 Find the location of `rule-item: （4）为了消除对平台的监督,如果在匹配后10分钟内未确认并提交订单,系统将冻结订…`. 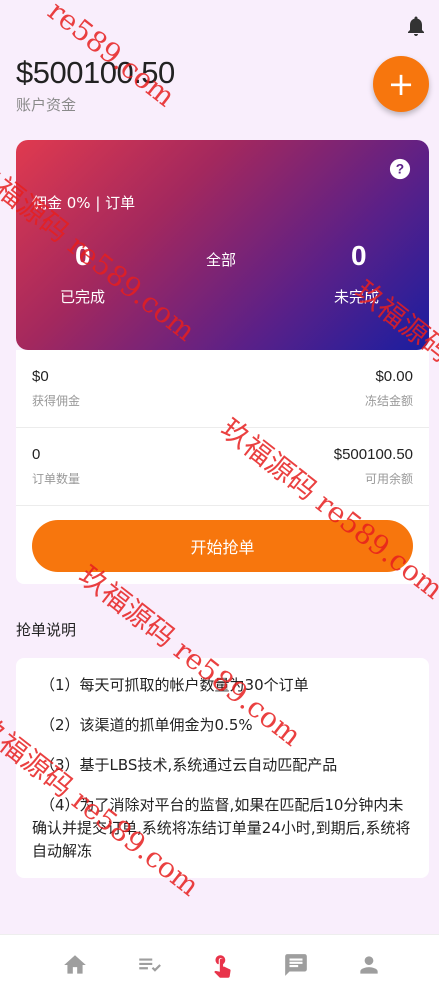

rule-item: （4）为了消除对平台的监督,如果在匹配后10分钟内未确认并提交订单,系统将冻结订… is located at coordinates (221, 828).